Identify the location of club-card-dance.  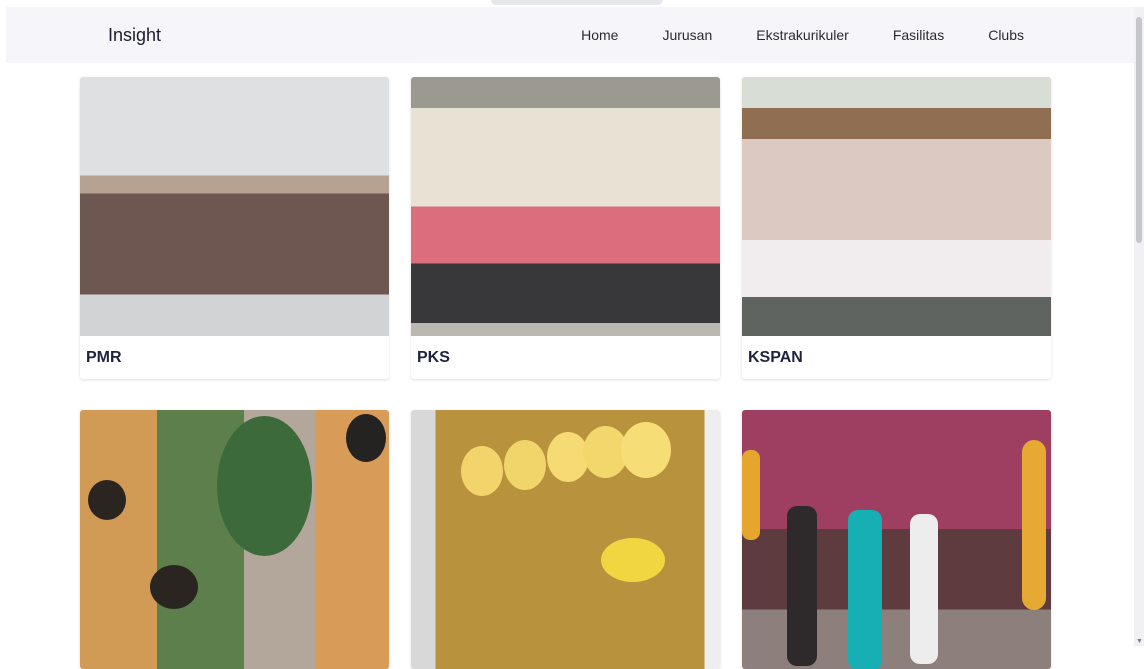
(565, 539).